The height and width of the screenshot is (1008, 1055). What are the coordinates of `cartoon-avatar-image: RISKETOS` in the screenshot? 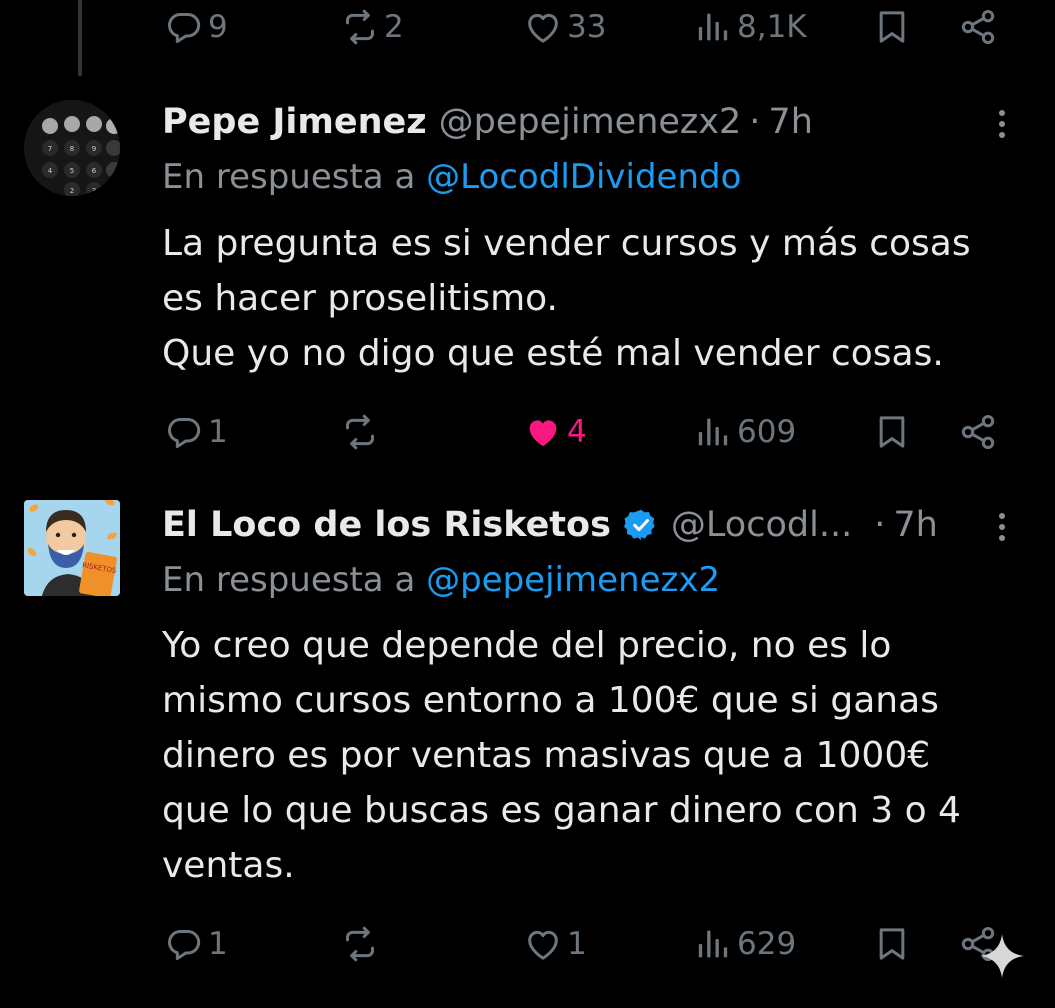 It's located at (72, 548).